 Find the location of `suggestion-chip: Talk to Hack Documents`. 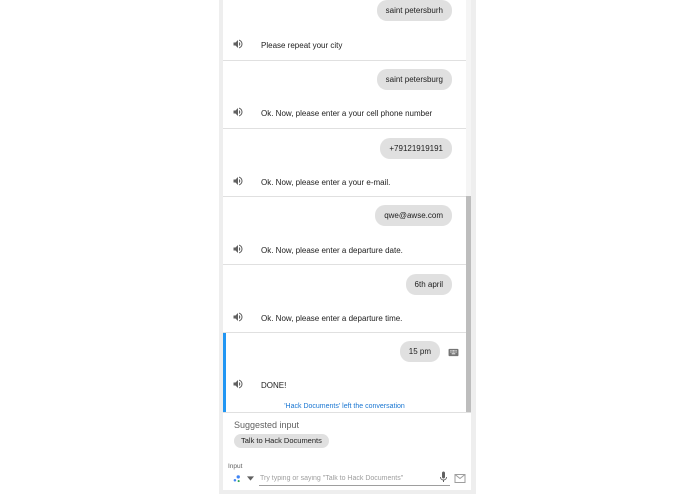

suggestion-chip: Talk to Hack Documents is located at coordinates (281, 441).